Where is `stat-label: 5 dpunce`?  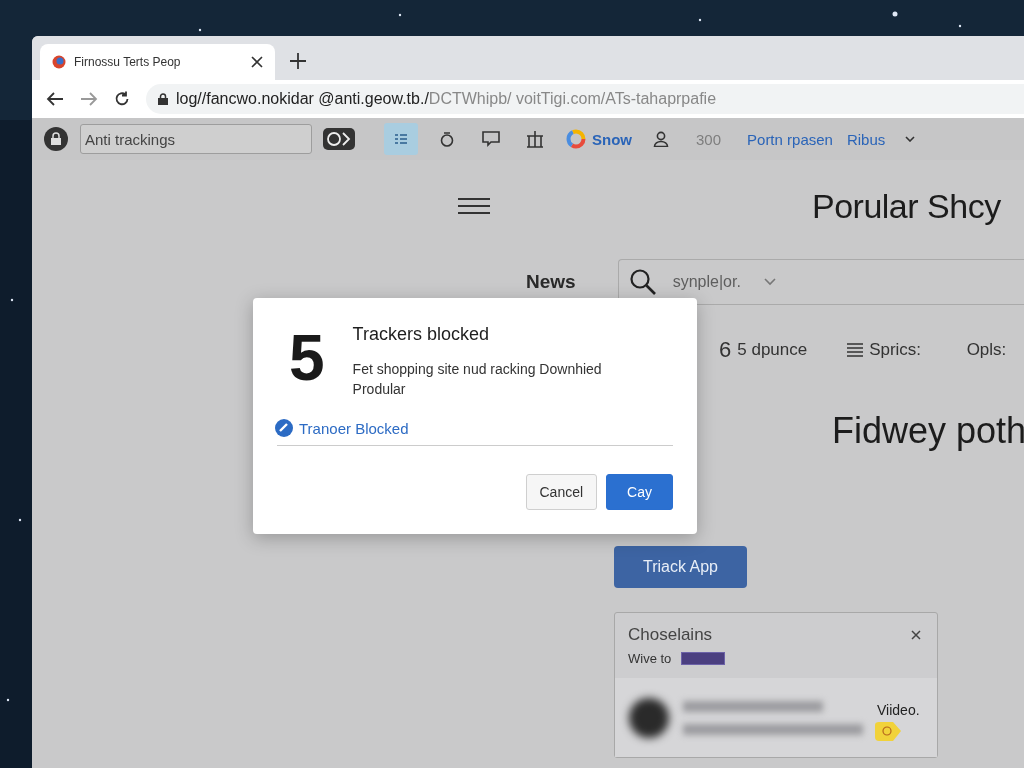
stat-label: 5 dpunce is located at coordinates (772, 350).